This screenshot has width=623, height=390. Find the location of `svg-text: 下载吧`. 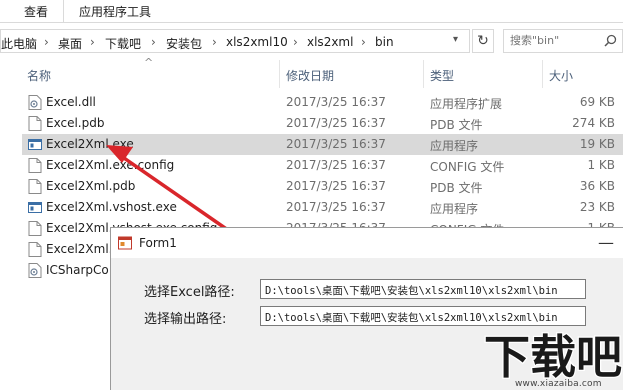

svg-text: 下载吧 is located at coordinates (553, 355).